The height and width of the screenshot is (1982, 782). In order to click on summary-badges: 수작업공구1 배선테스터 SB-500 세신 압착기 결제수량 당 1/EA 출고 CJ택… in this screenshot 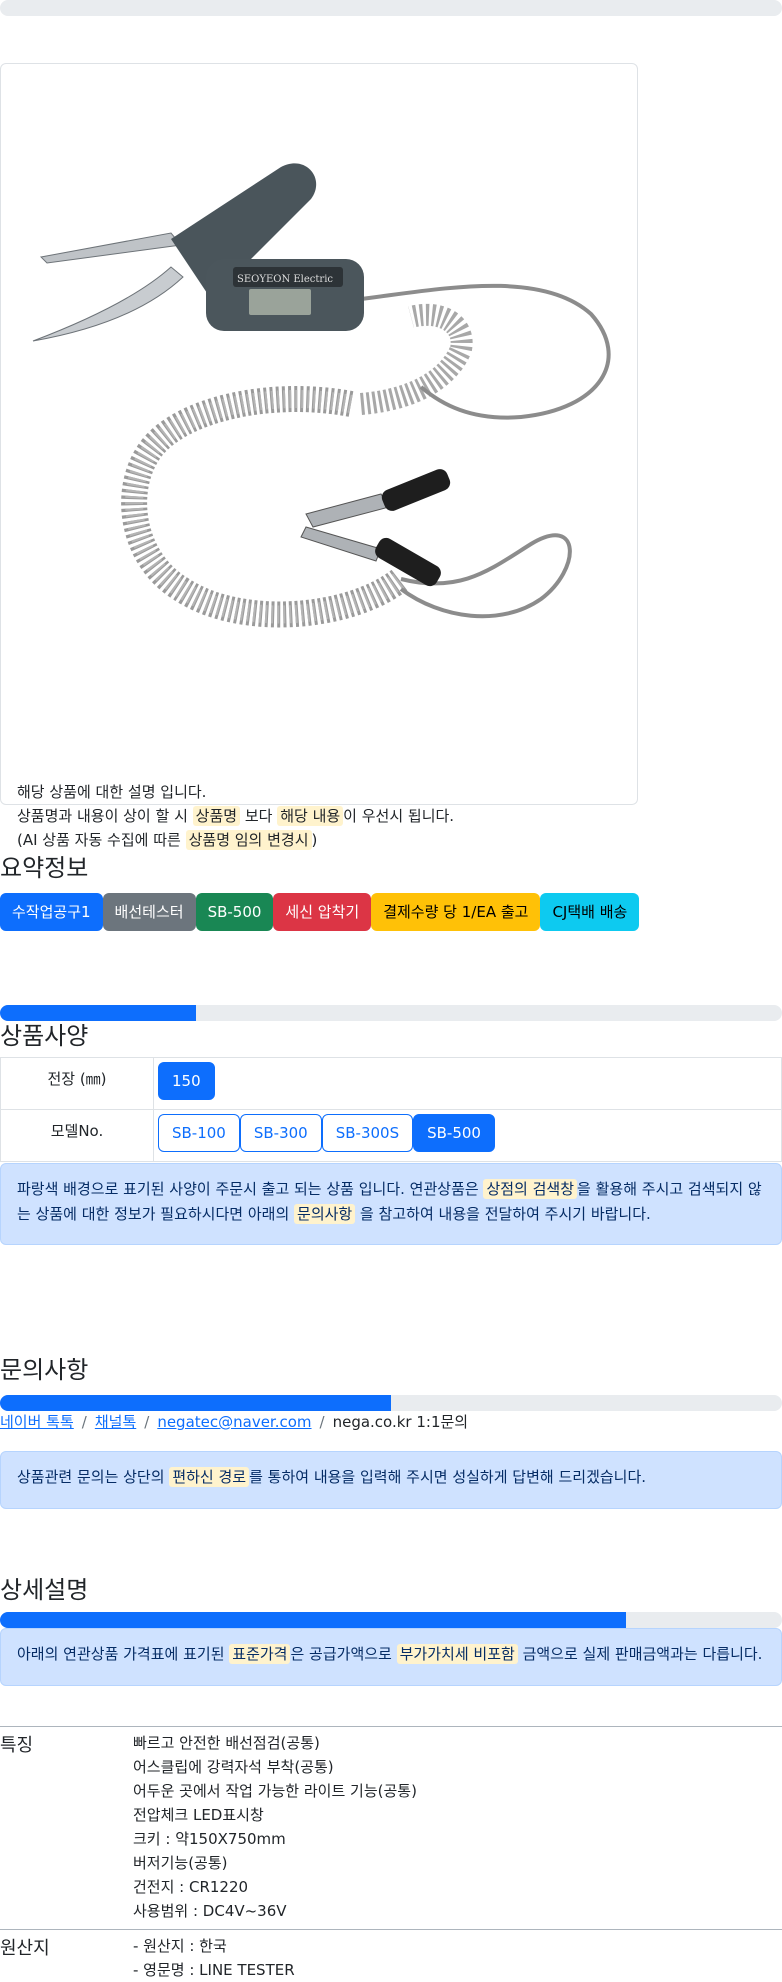, I will do `click(320, 912)`.